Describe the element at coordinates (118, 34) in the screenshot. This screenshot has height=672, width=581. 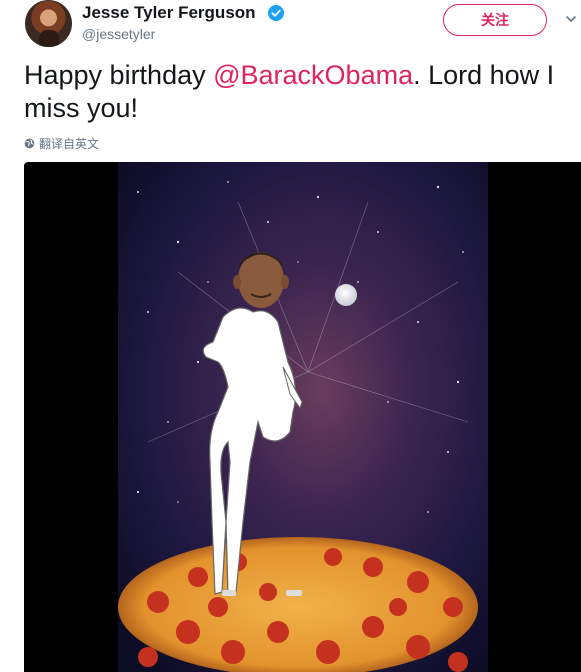
I see `user-handle: @jessetyler` at that location.